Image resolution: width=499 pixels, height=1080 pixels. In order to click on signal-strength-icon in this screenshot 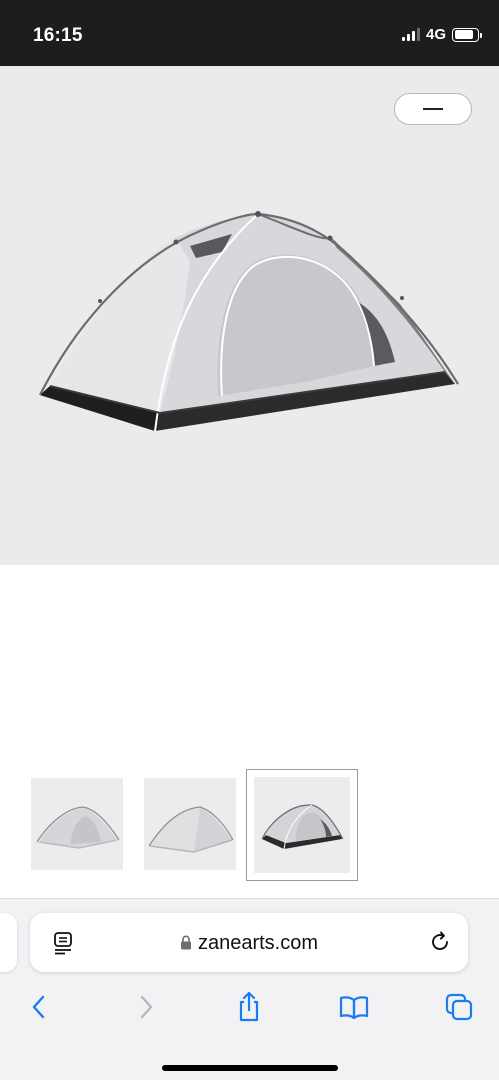, I will do `click(410, 34)`.